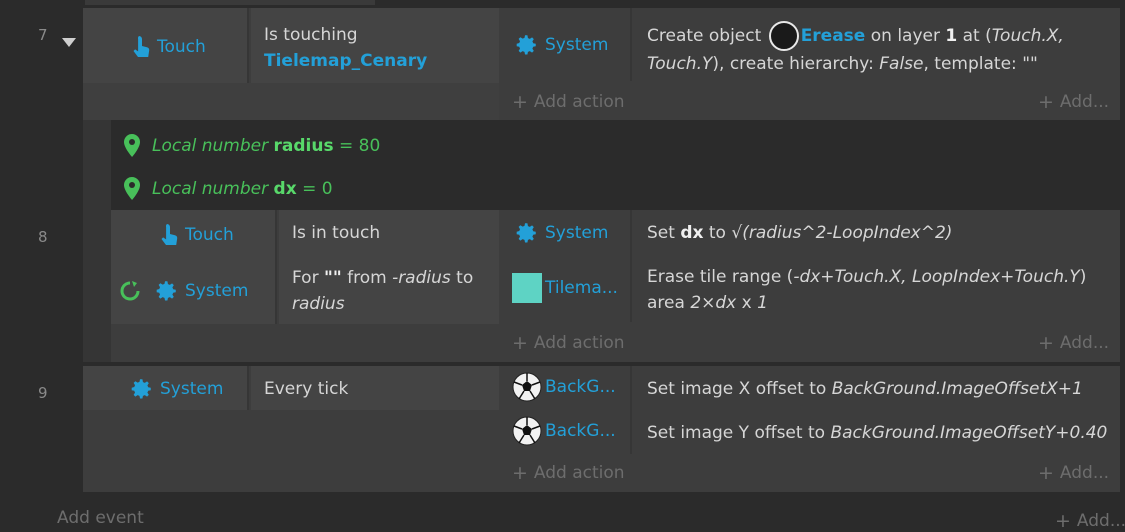 Image resolution: width=1125 pixels, height=532 pixels. What do you see at coordinates (842, 233) in the screenshot?
I see `action-param: √(radius^2-LoopIndex^2)` at bounding box center [842, 233].